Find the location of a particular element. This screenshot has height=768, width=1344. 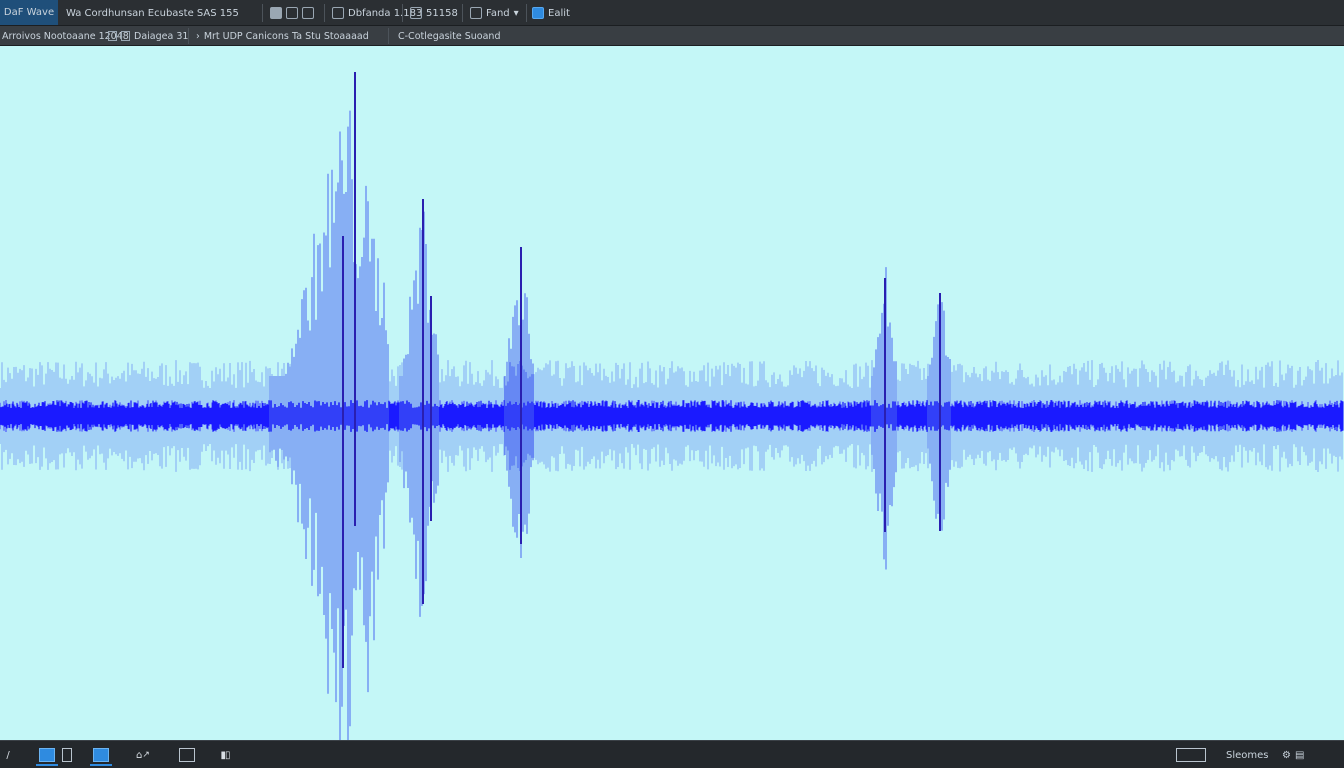

taskbar-app-4: ⌂ ↗ is located at coordinates (143, 755).